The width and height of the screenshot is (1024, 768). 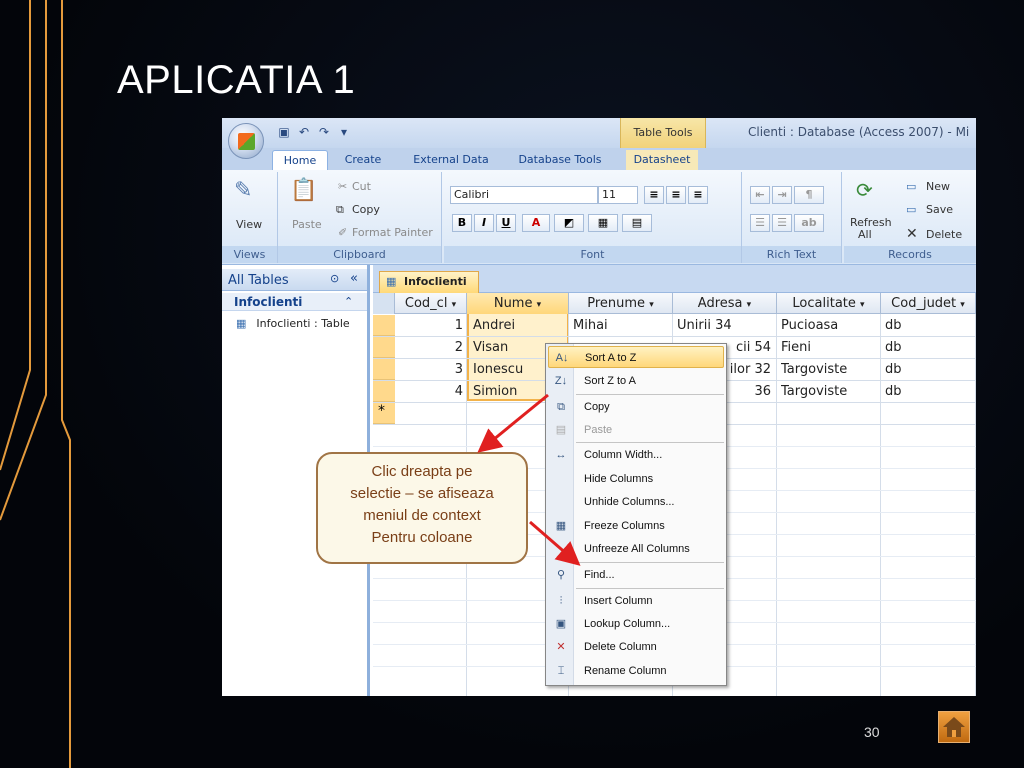 I want to click on tab-external-data: External Data, so click(x=451, y=160).